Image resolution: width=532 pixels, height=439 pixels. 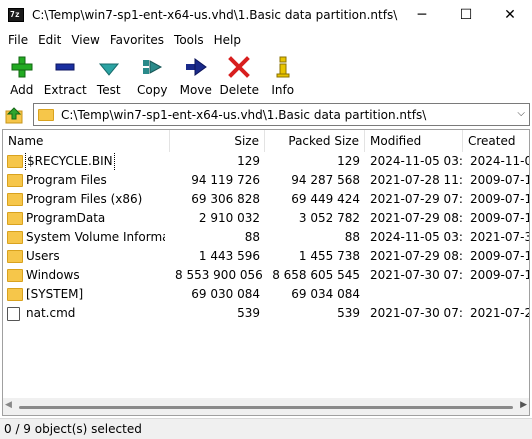 I want to click on row-name: $RECYCLE.BIN, so click(x=70, y=161).